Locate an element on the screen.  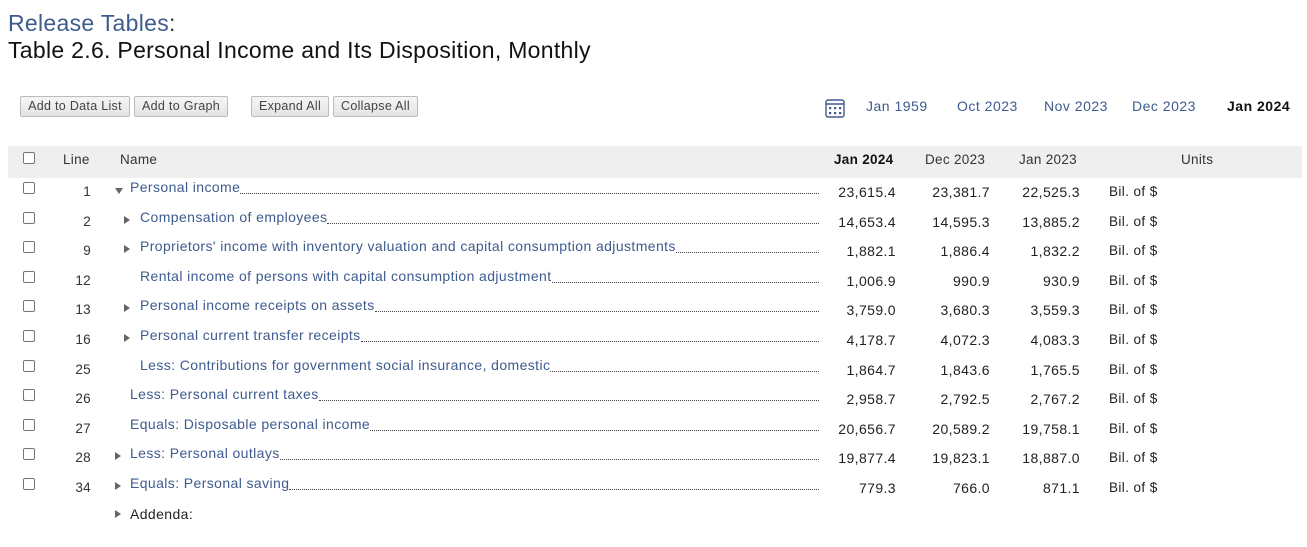
row-line-number: 9 is located at coordinates (87, 251).